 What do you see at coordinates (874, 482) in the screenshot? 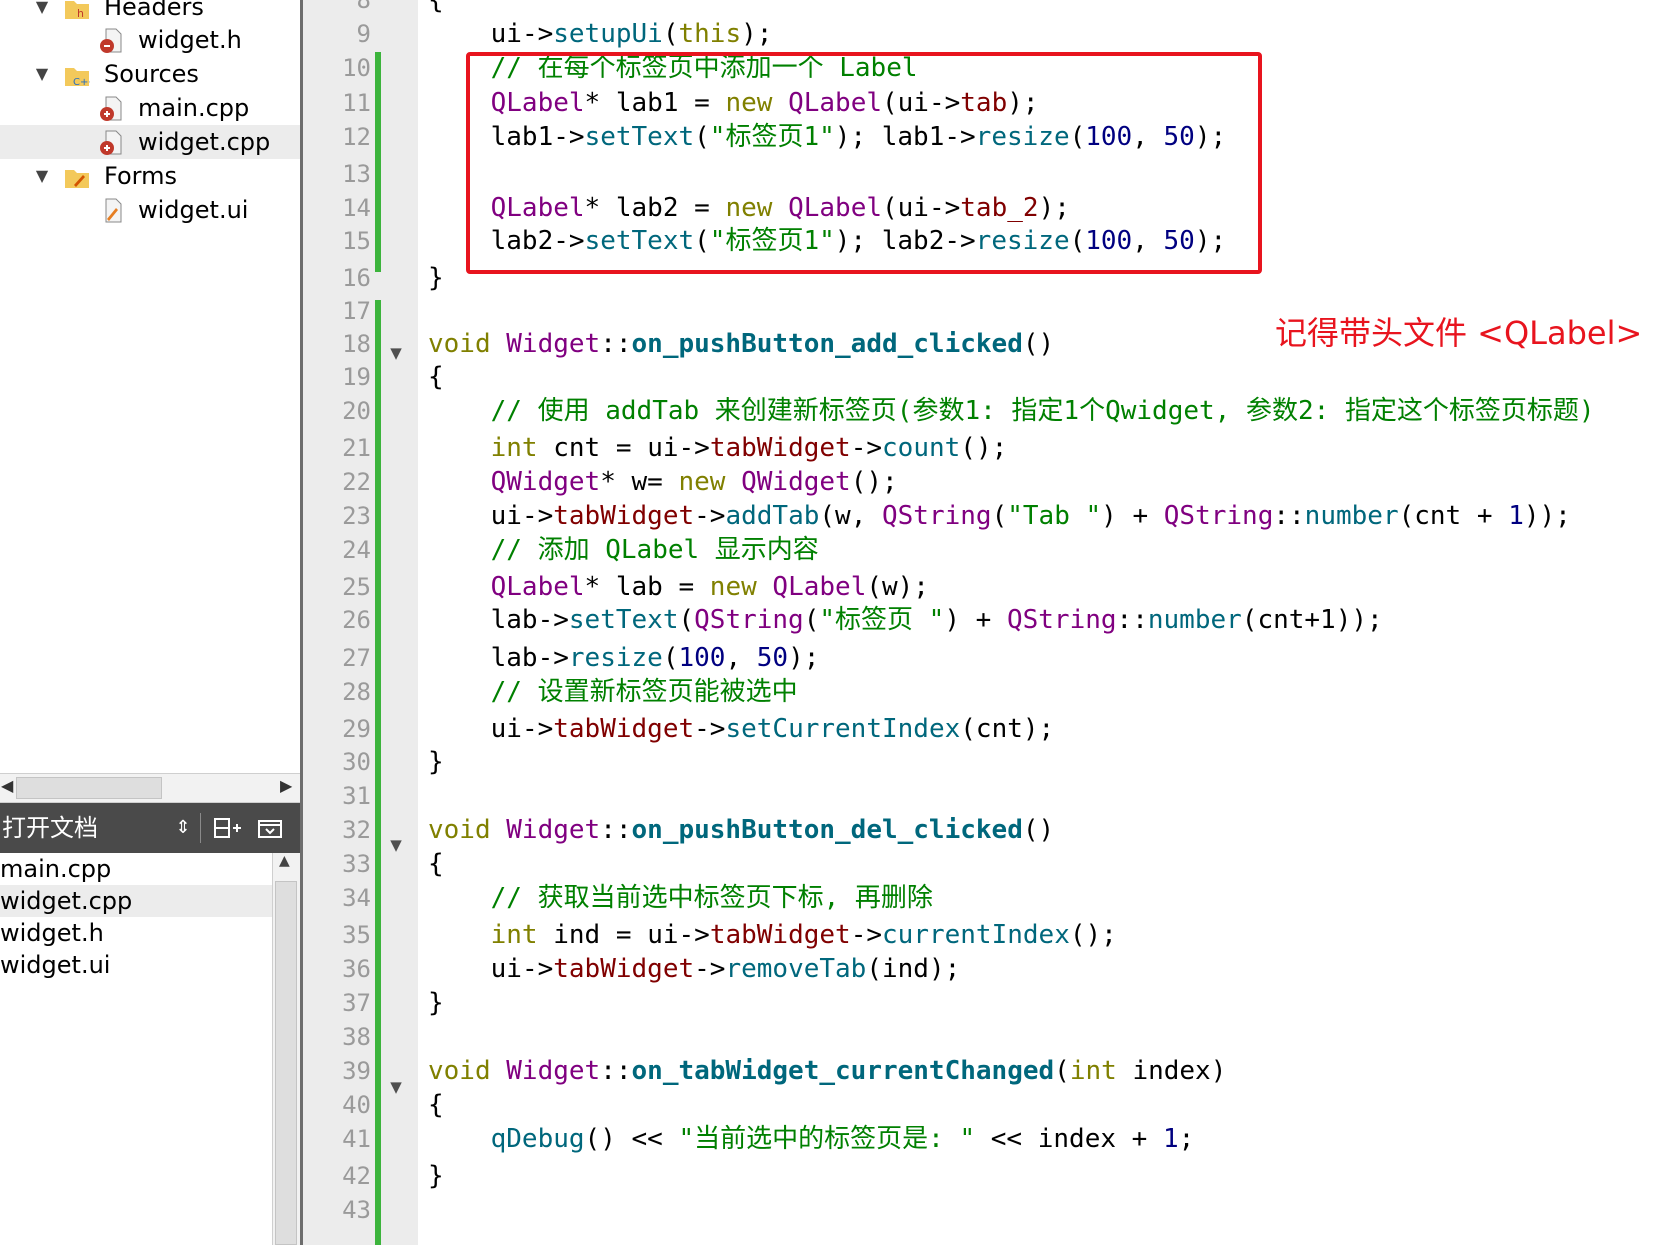
I see `code-token: ();` at bounding box center [874, 482].